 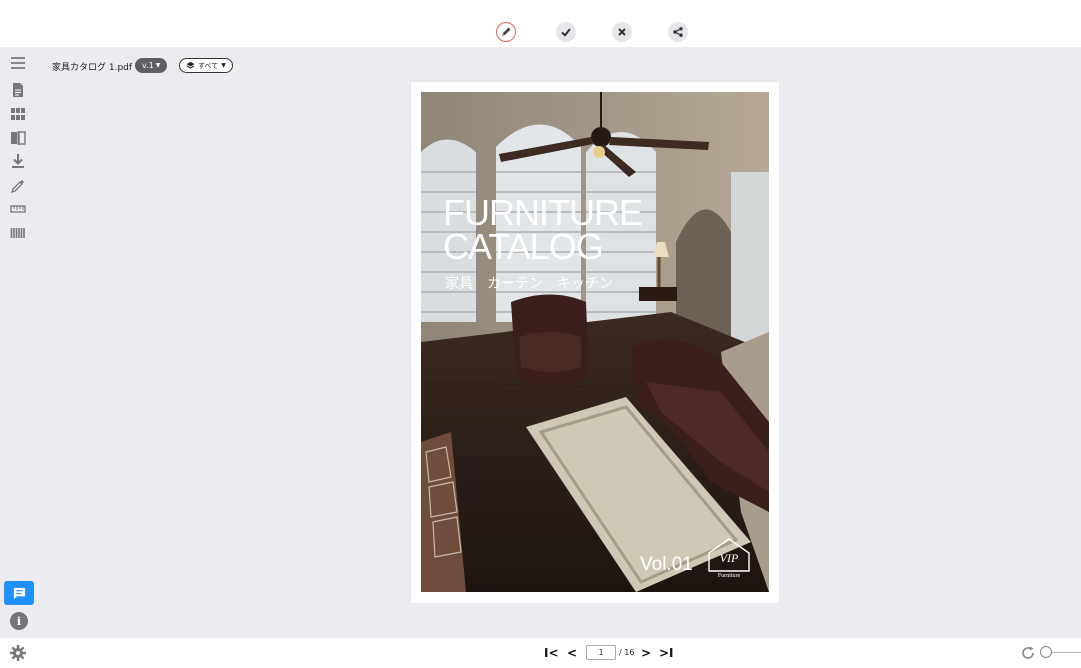 I want to click on layer-dropdown: すべて ▼, so click(x=206, y=65).